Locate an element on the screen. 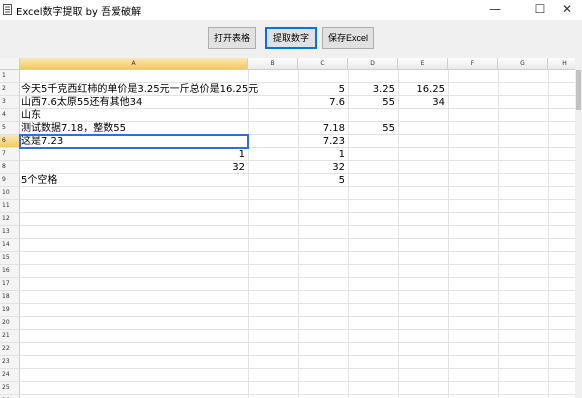  row-header: 23 is located at coordinates (10, 362).